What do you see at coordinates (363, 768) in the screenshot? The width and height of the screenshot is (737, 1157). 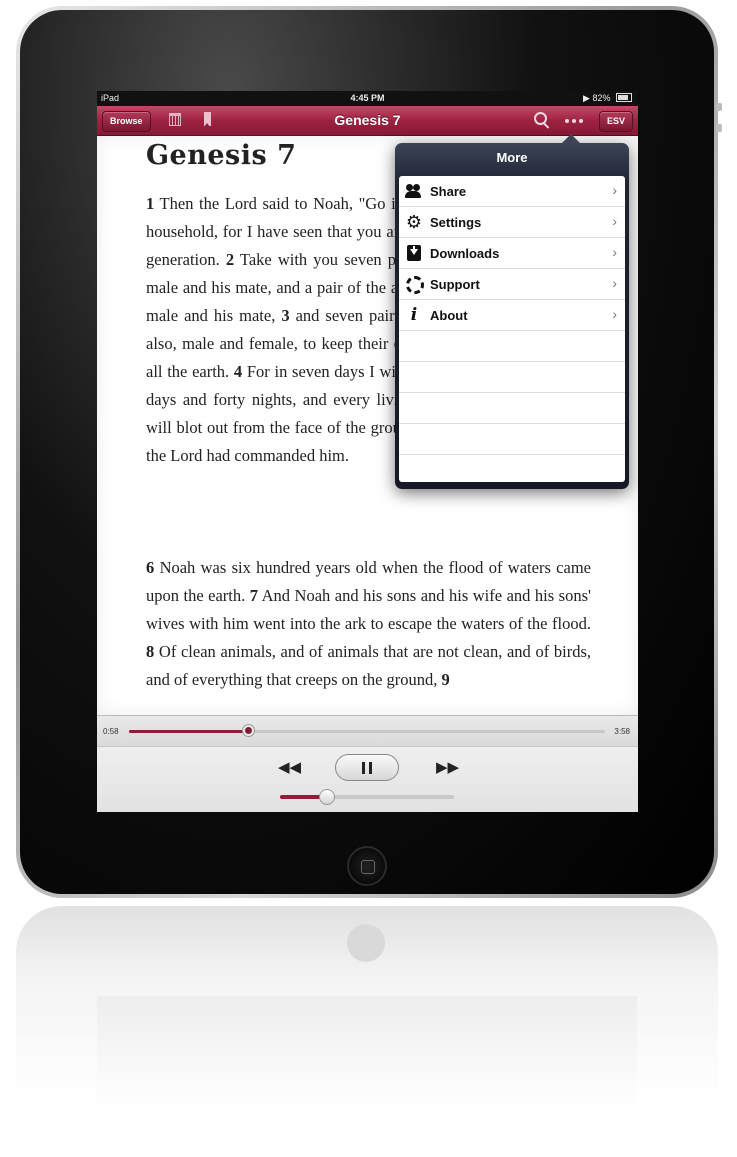 I see `pause-icon` at bounding box center [363, 768].